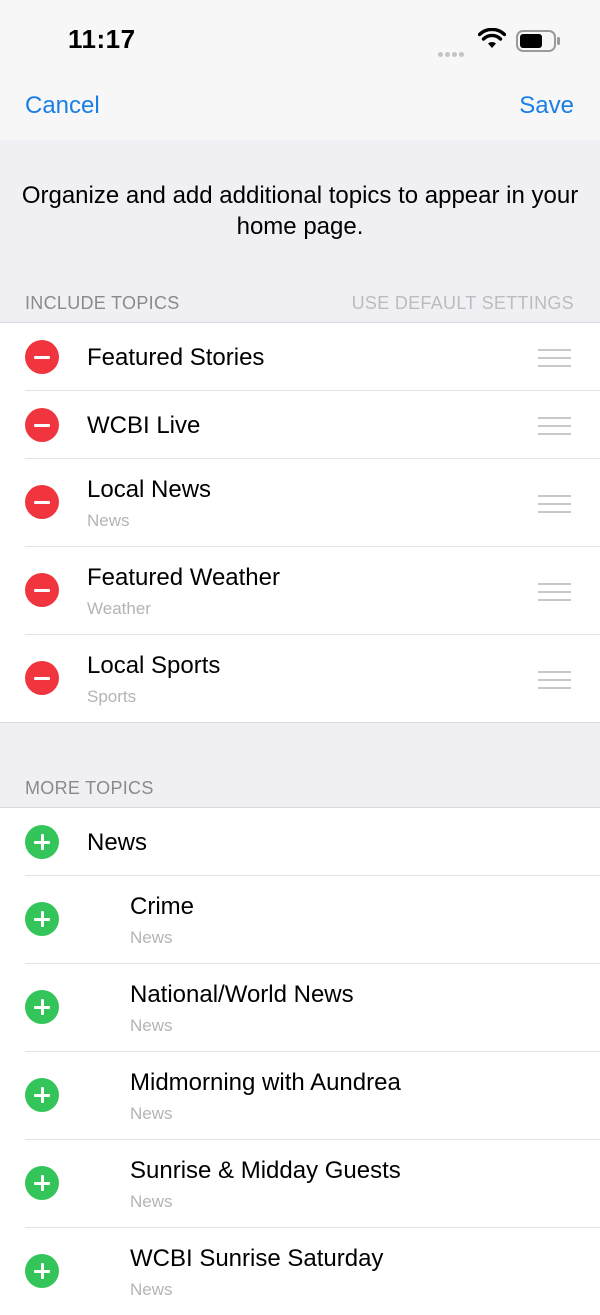 This screenshot has height=1315, width=600. What do you see at coordinates (300, 40) in the screenshot?
I see `status-bar: 11:17` at bounding box center [300, 40].